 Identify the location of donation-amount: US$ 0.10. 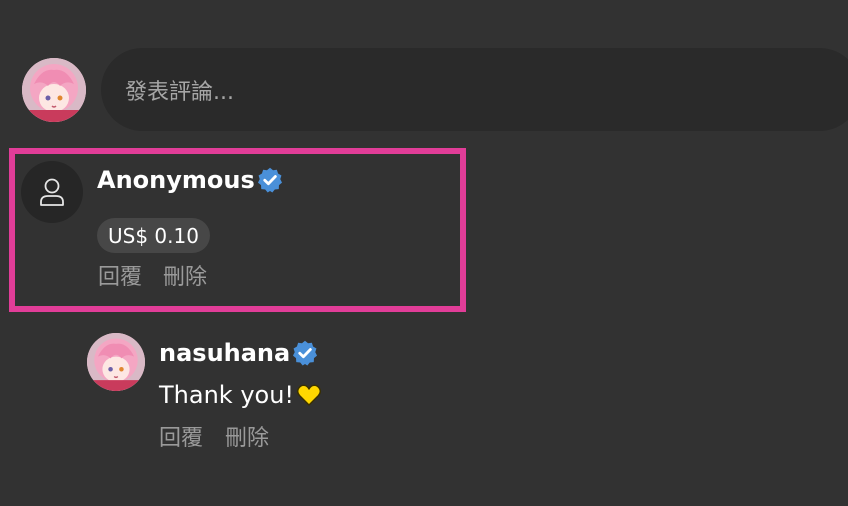
(153, 235).